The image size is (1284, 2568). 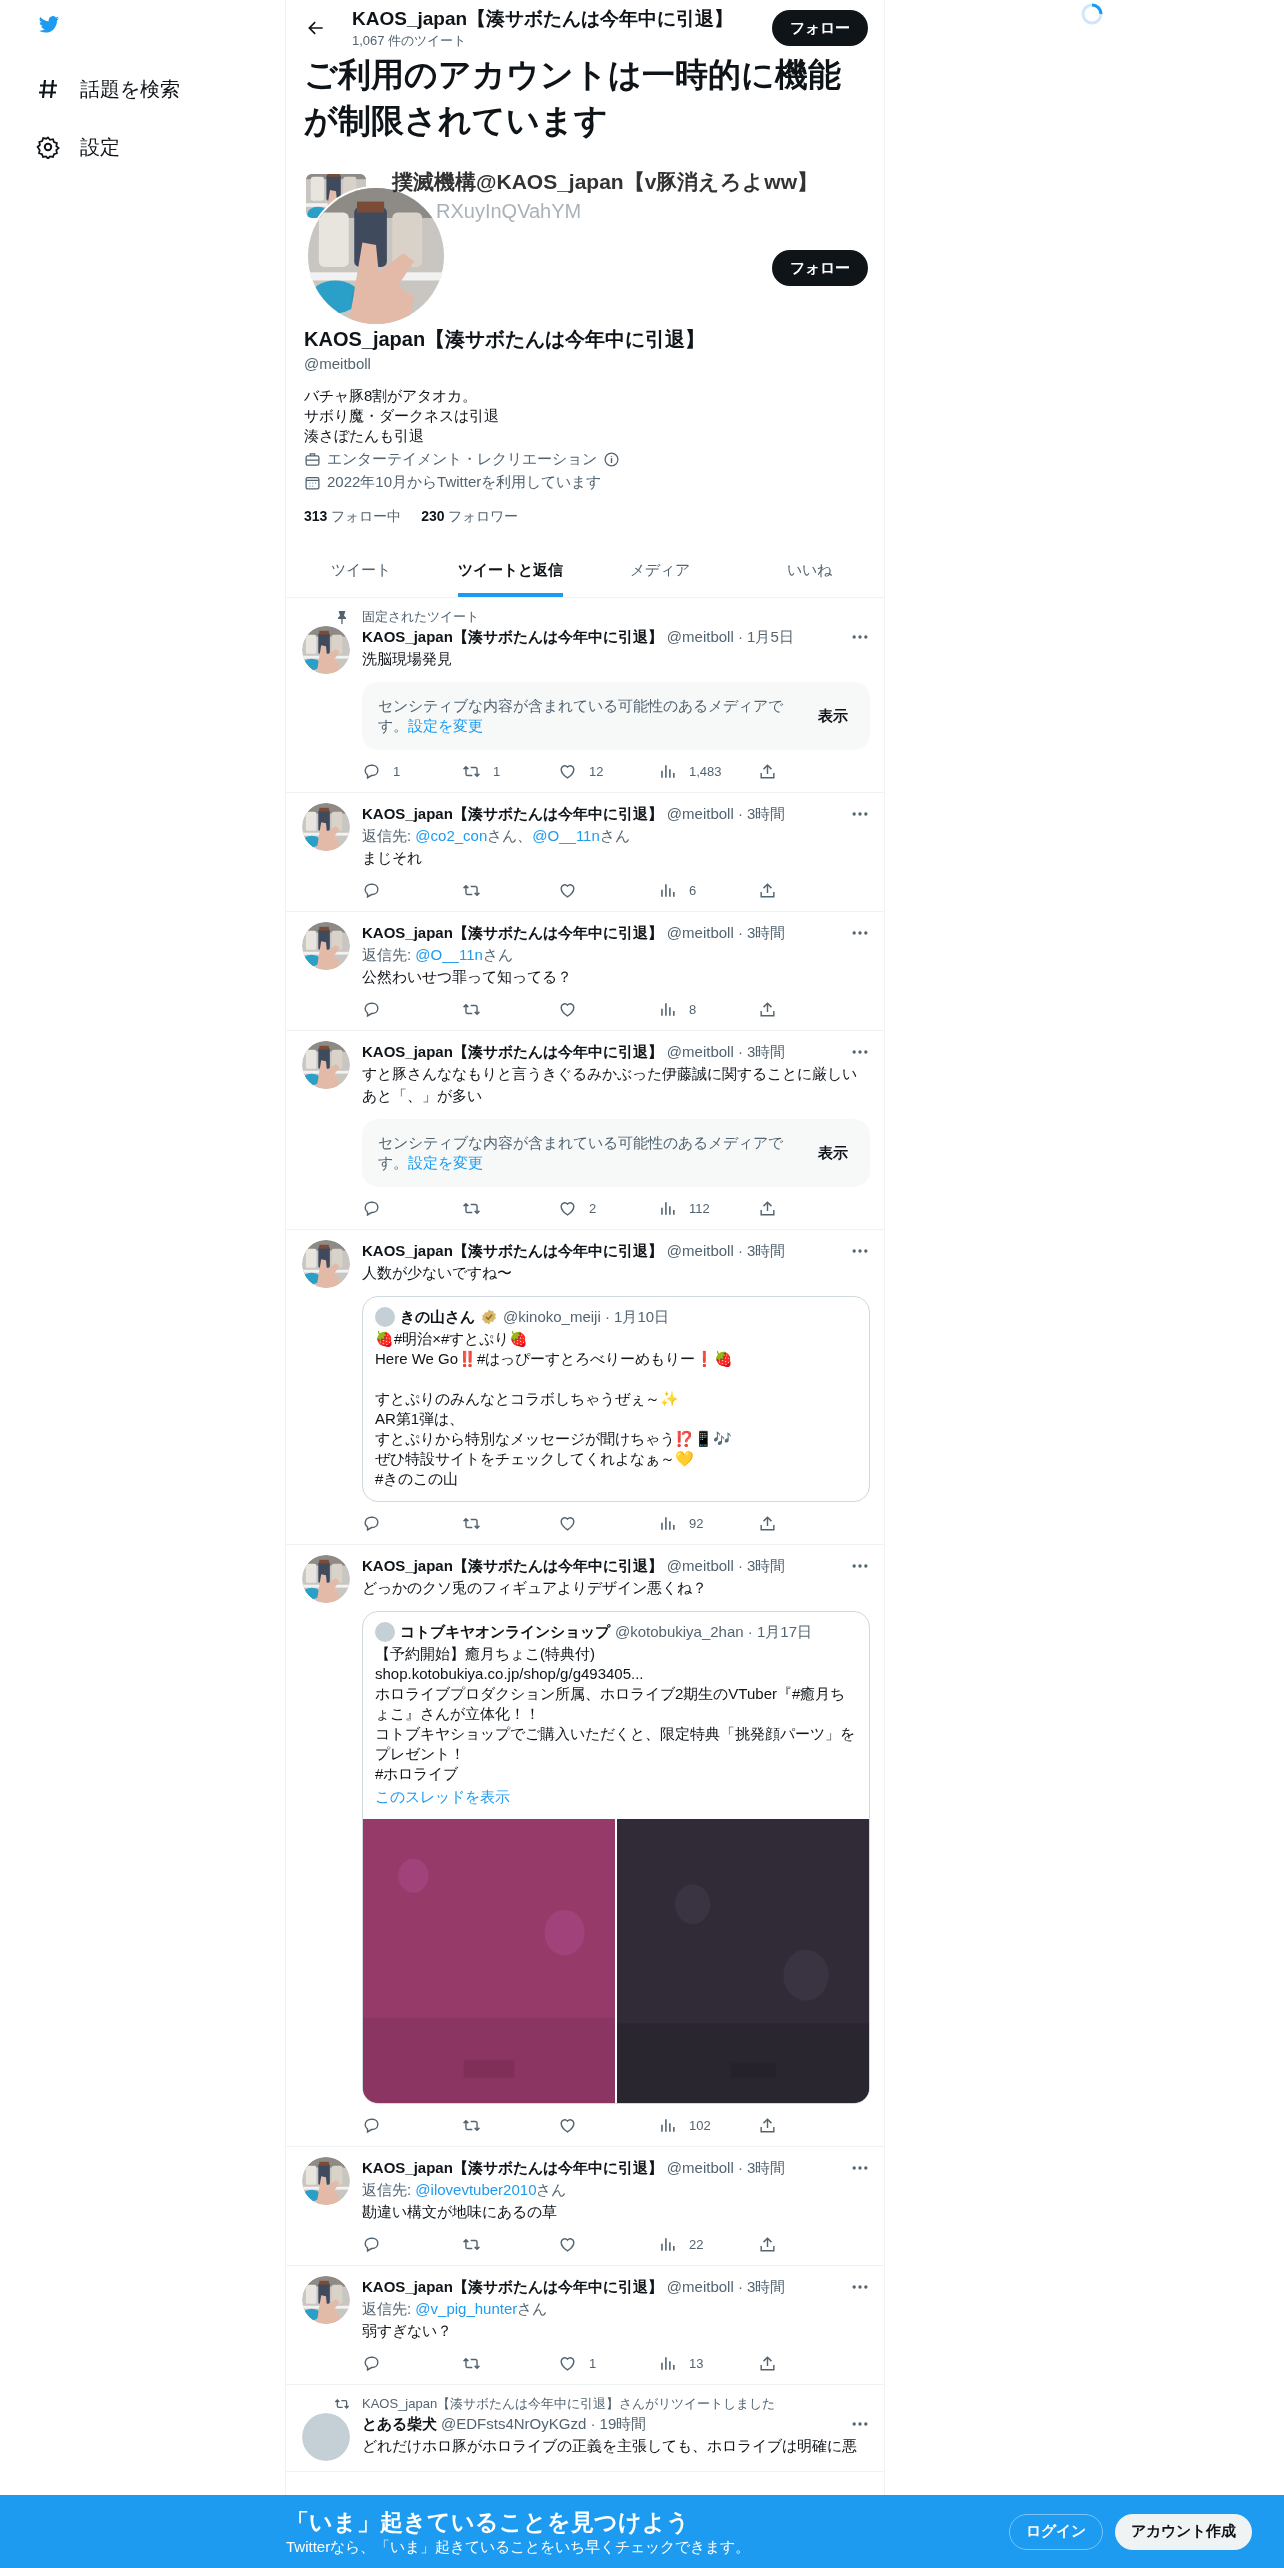 What do you see at coordinates (437, 1273) in the screenshot?
I see `tweet-text: 人数が少ないですね〜` at bounding box center [437, 1273].